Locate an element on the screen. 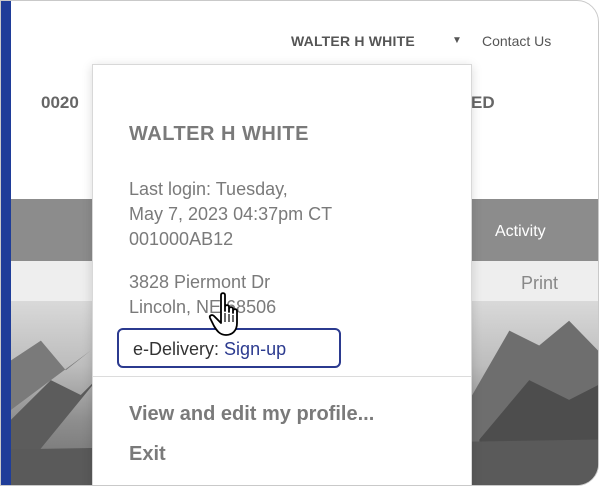 The image size is (599, 486). edelivery-signup-link: Sign-up is located at coordinates (255, 349).